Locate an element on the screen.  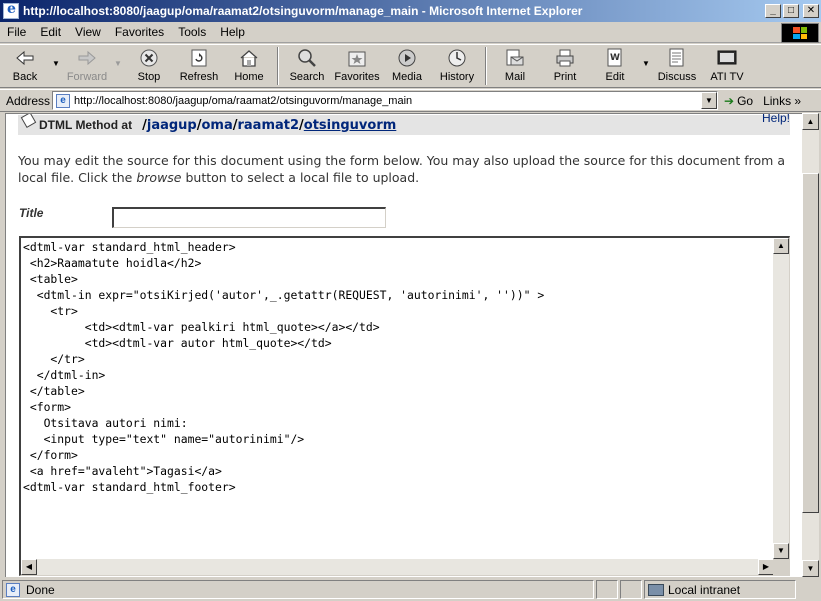
scroll-left-icon: ◀ is located at coordinates (29, 567).